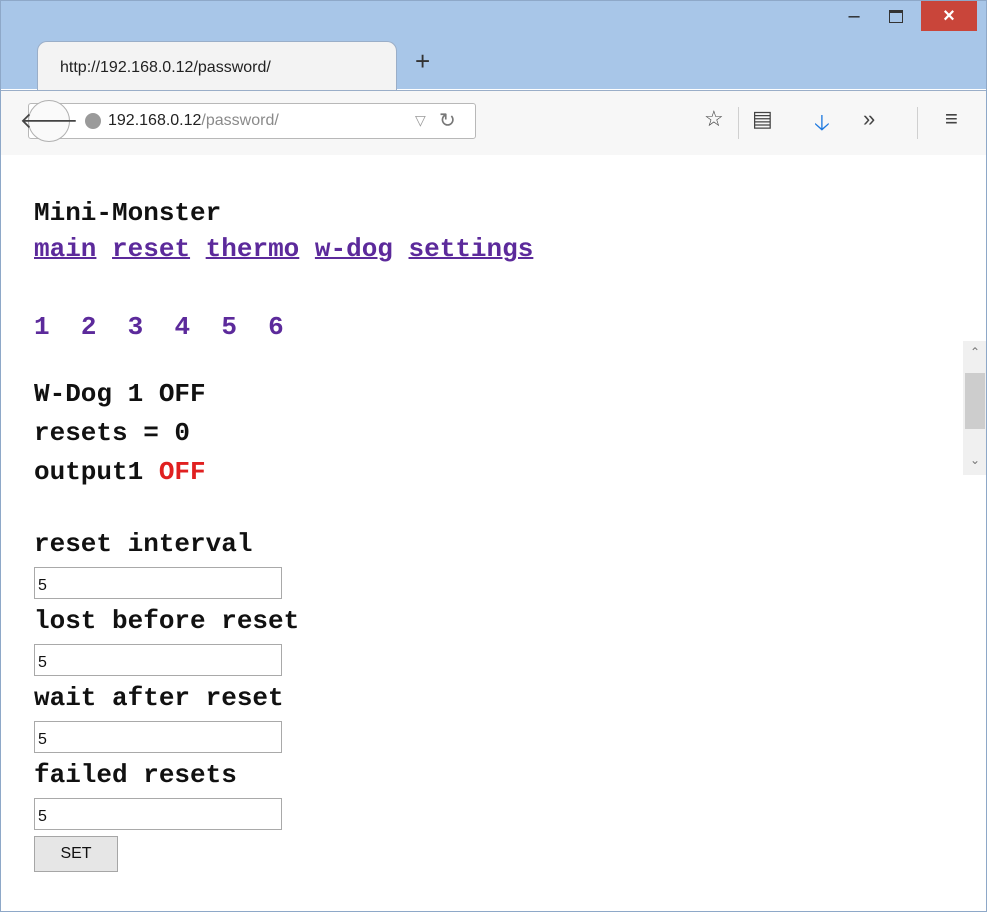 The width and height of the screenshot is (987, 912). Describe the element at coordinates (42, 327) in the screenshot. I see `channel-link-1: 1` at that location.